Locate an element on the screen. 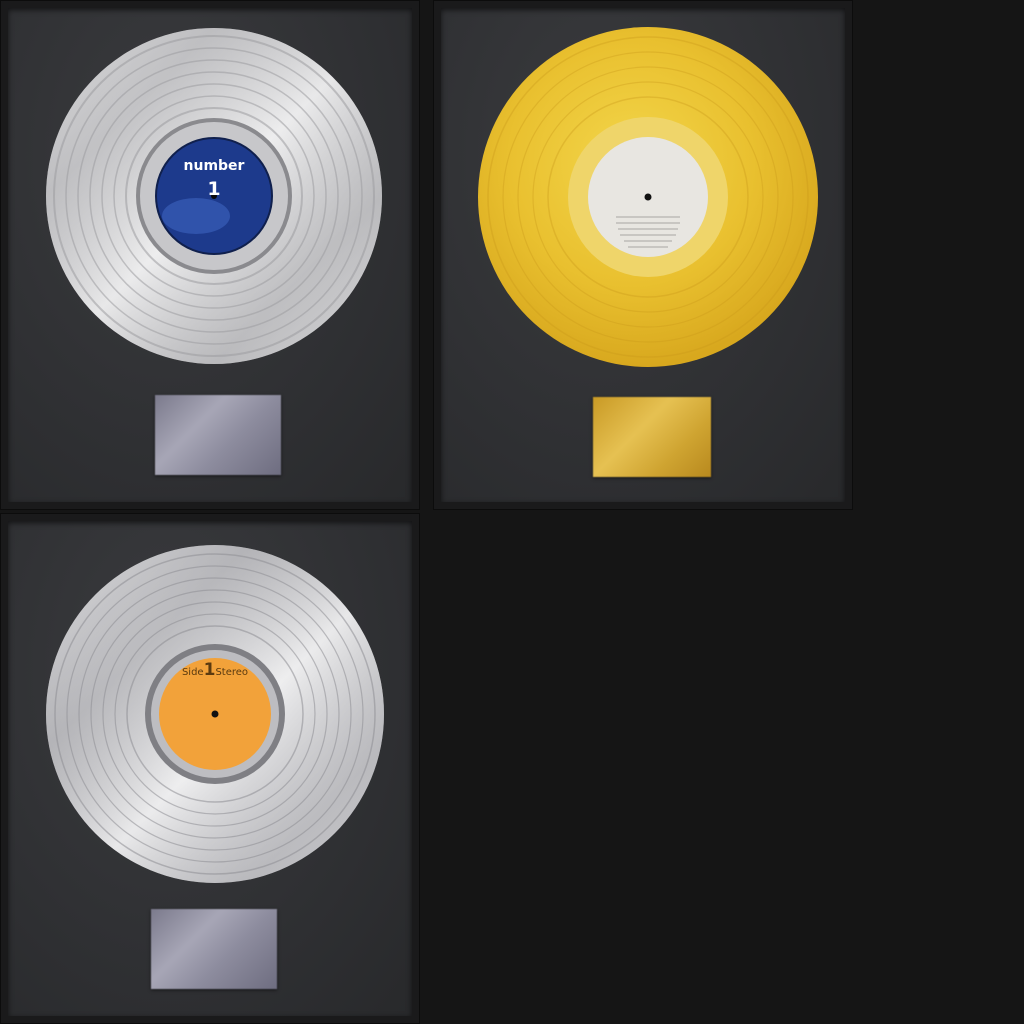 This screenshot has width=1024, height=1024. label-stereo-text: Stereo is located at coordinates (232, 672).